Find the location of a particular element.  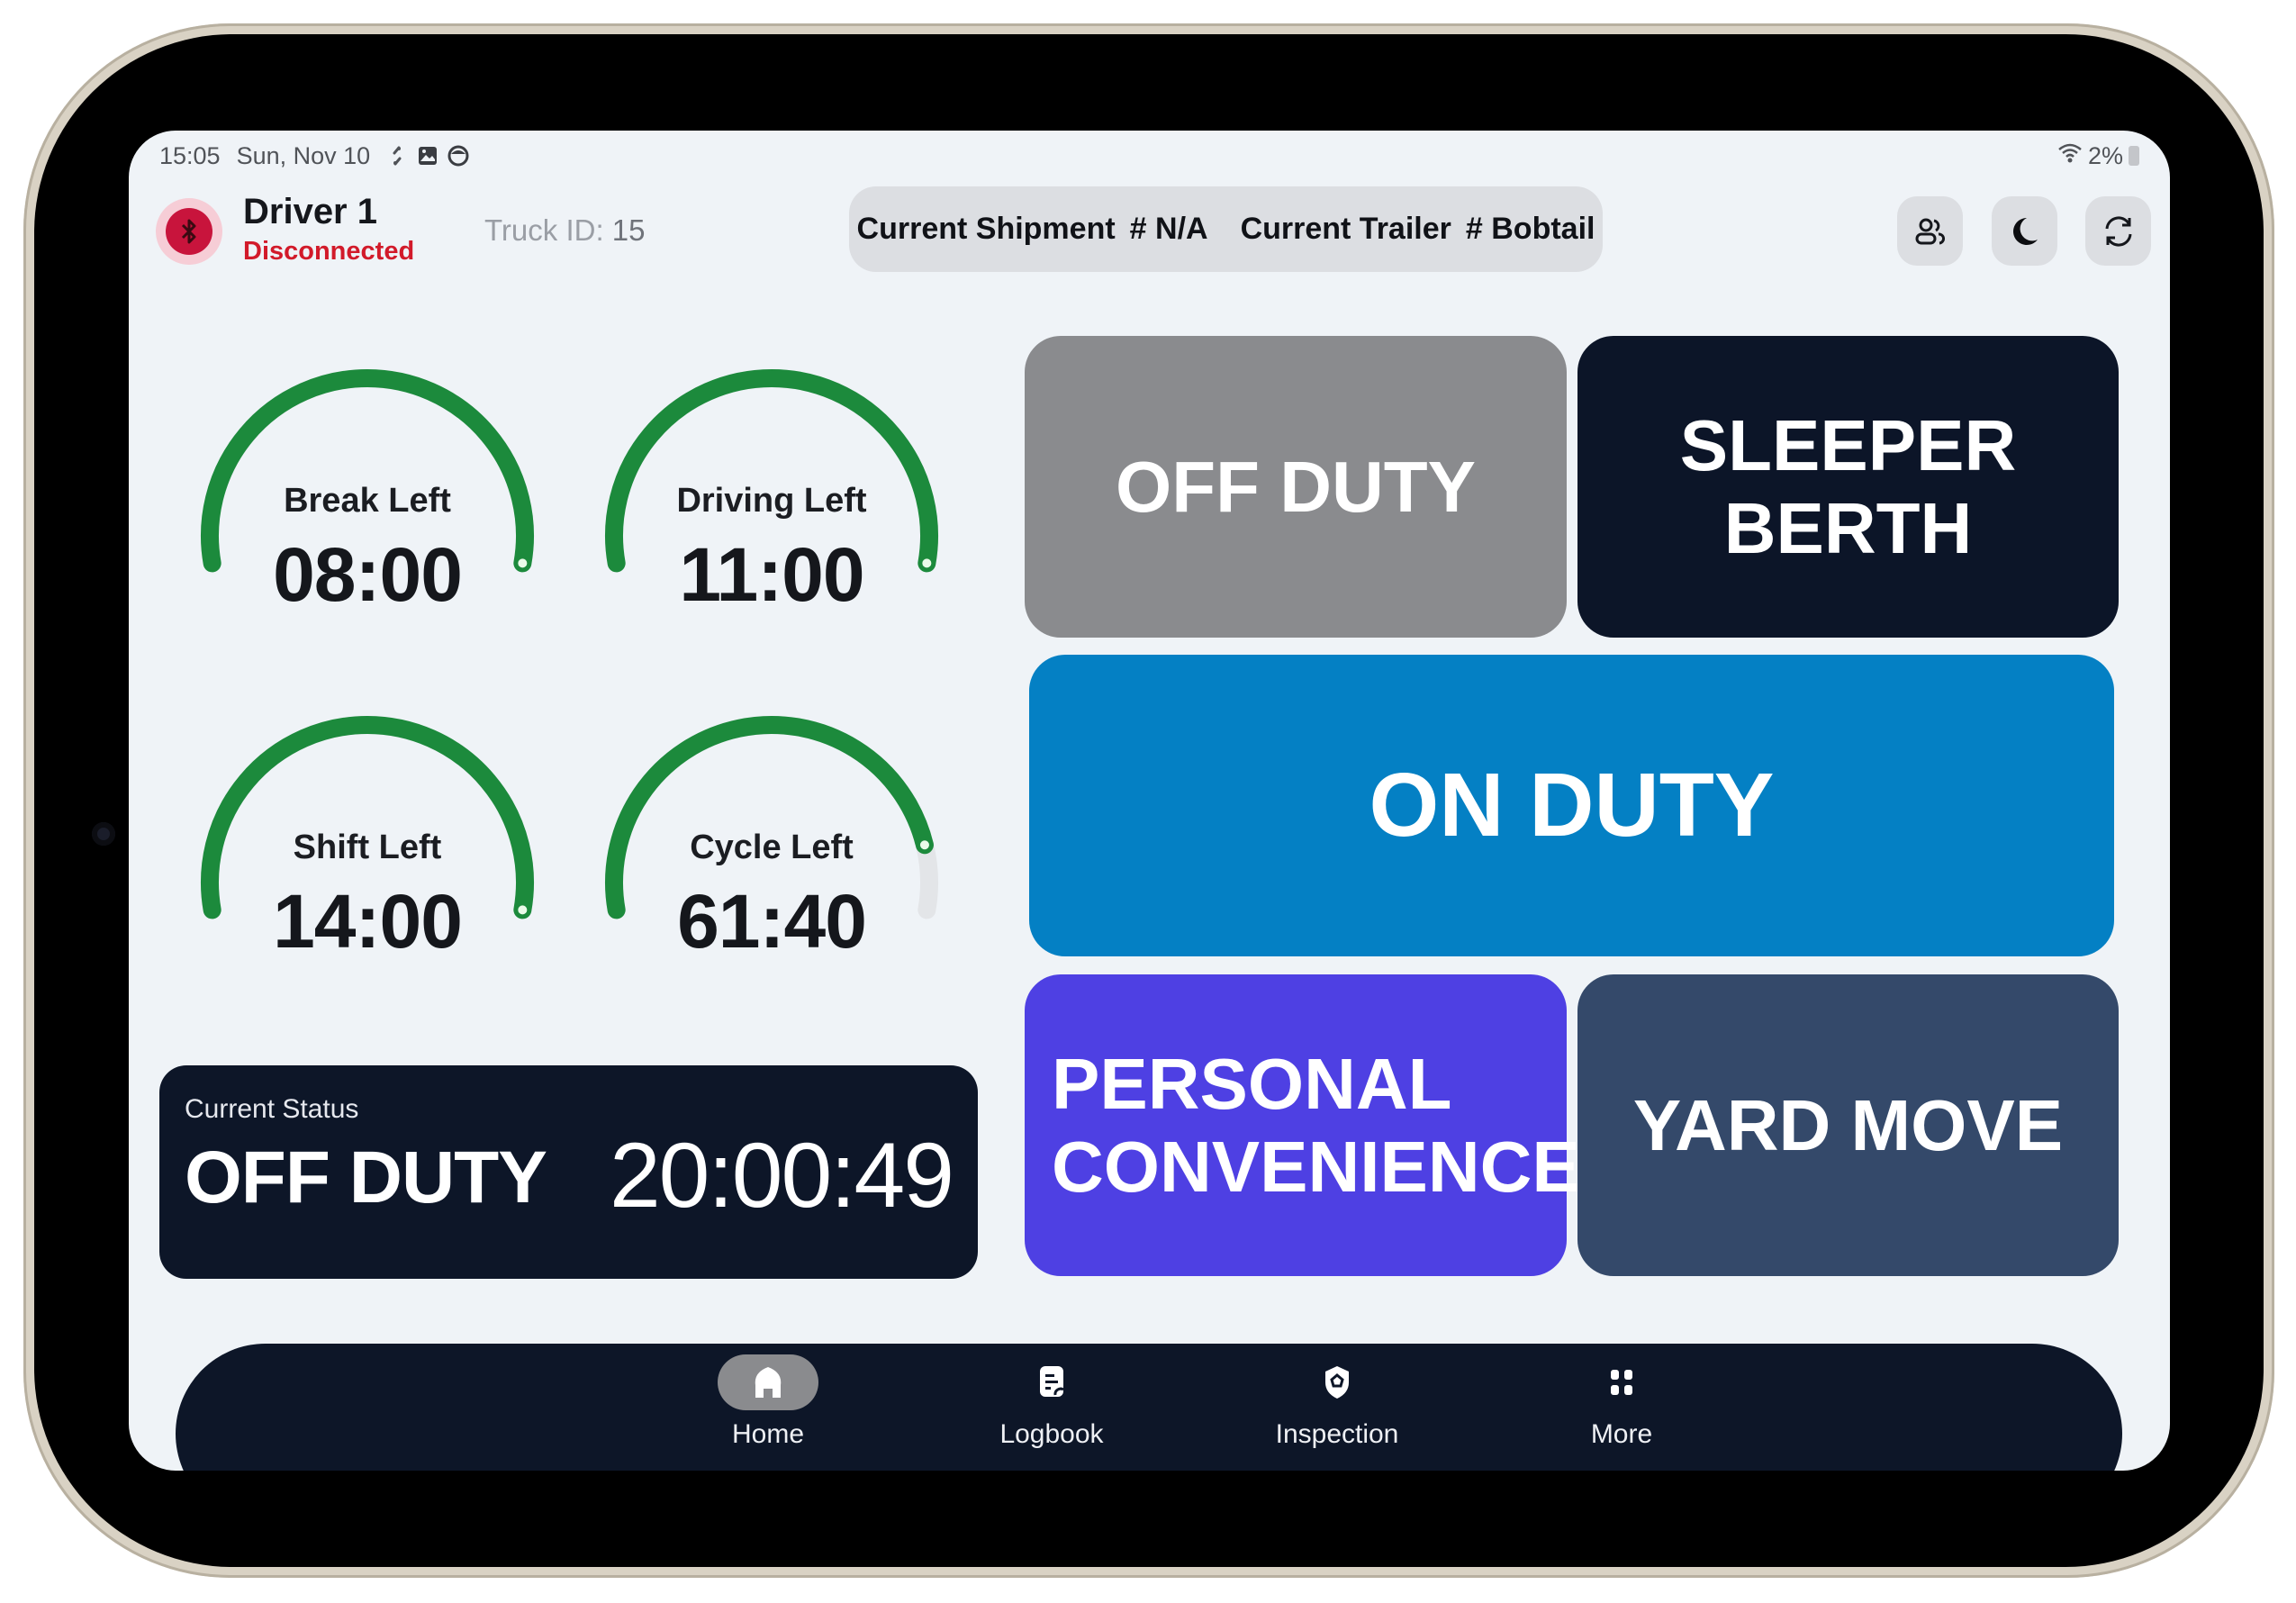

yard-move-button: YARD MOVE is located at coordinates (1848, 1125).